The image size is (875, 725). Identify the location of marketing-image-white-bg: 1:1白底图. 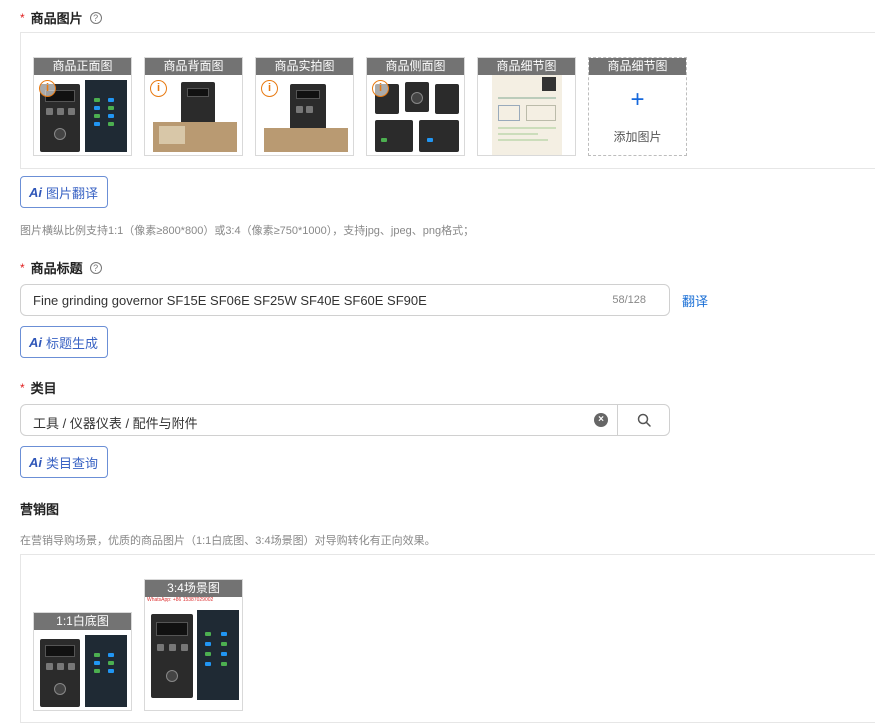
(82, 661).